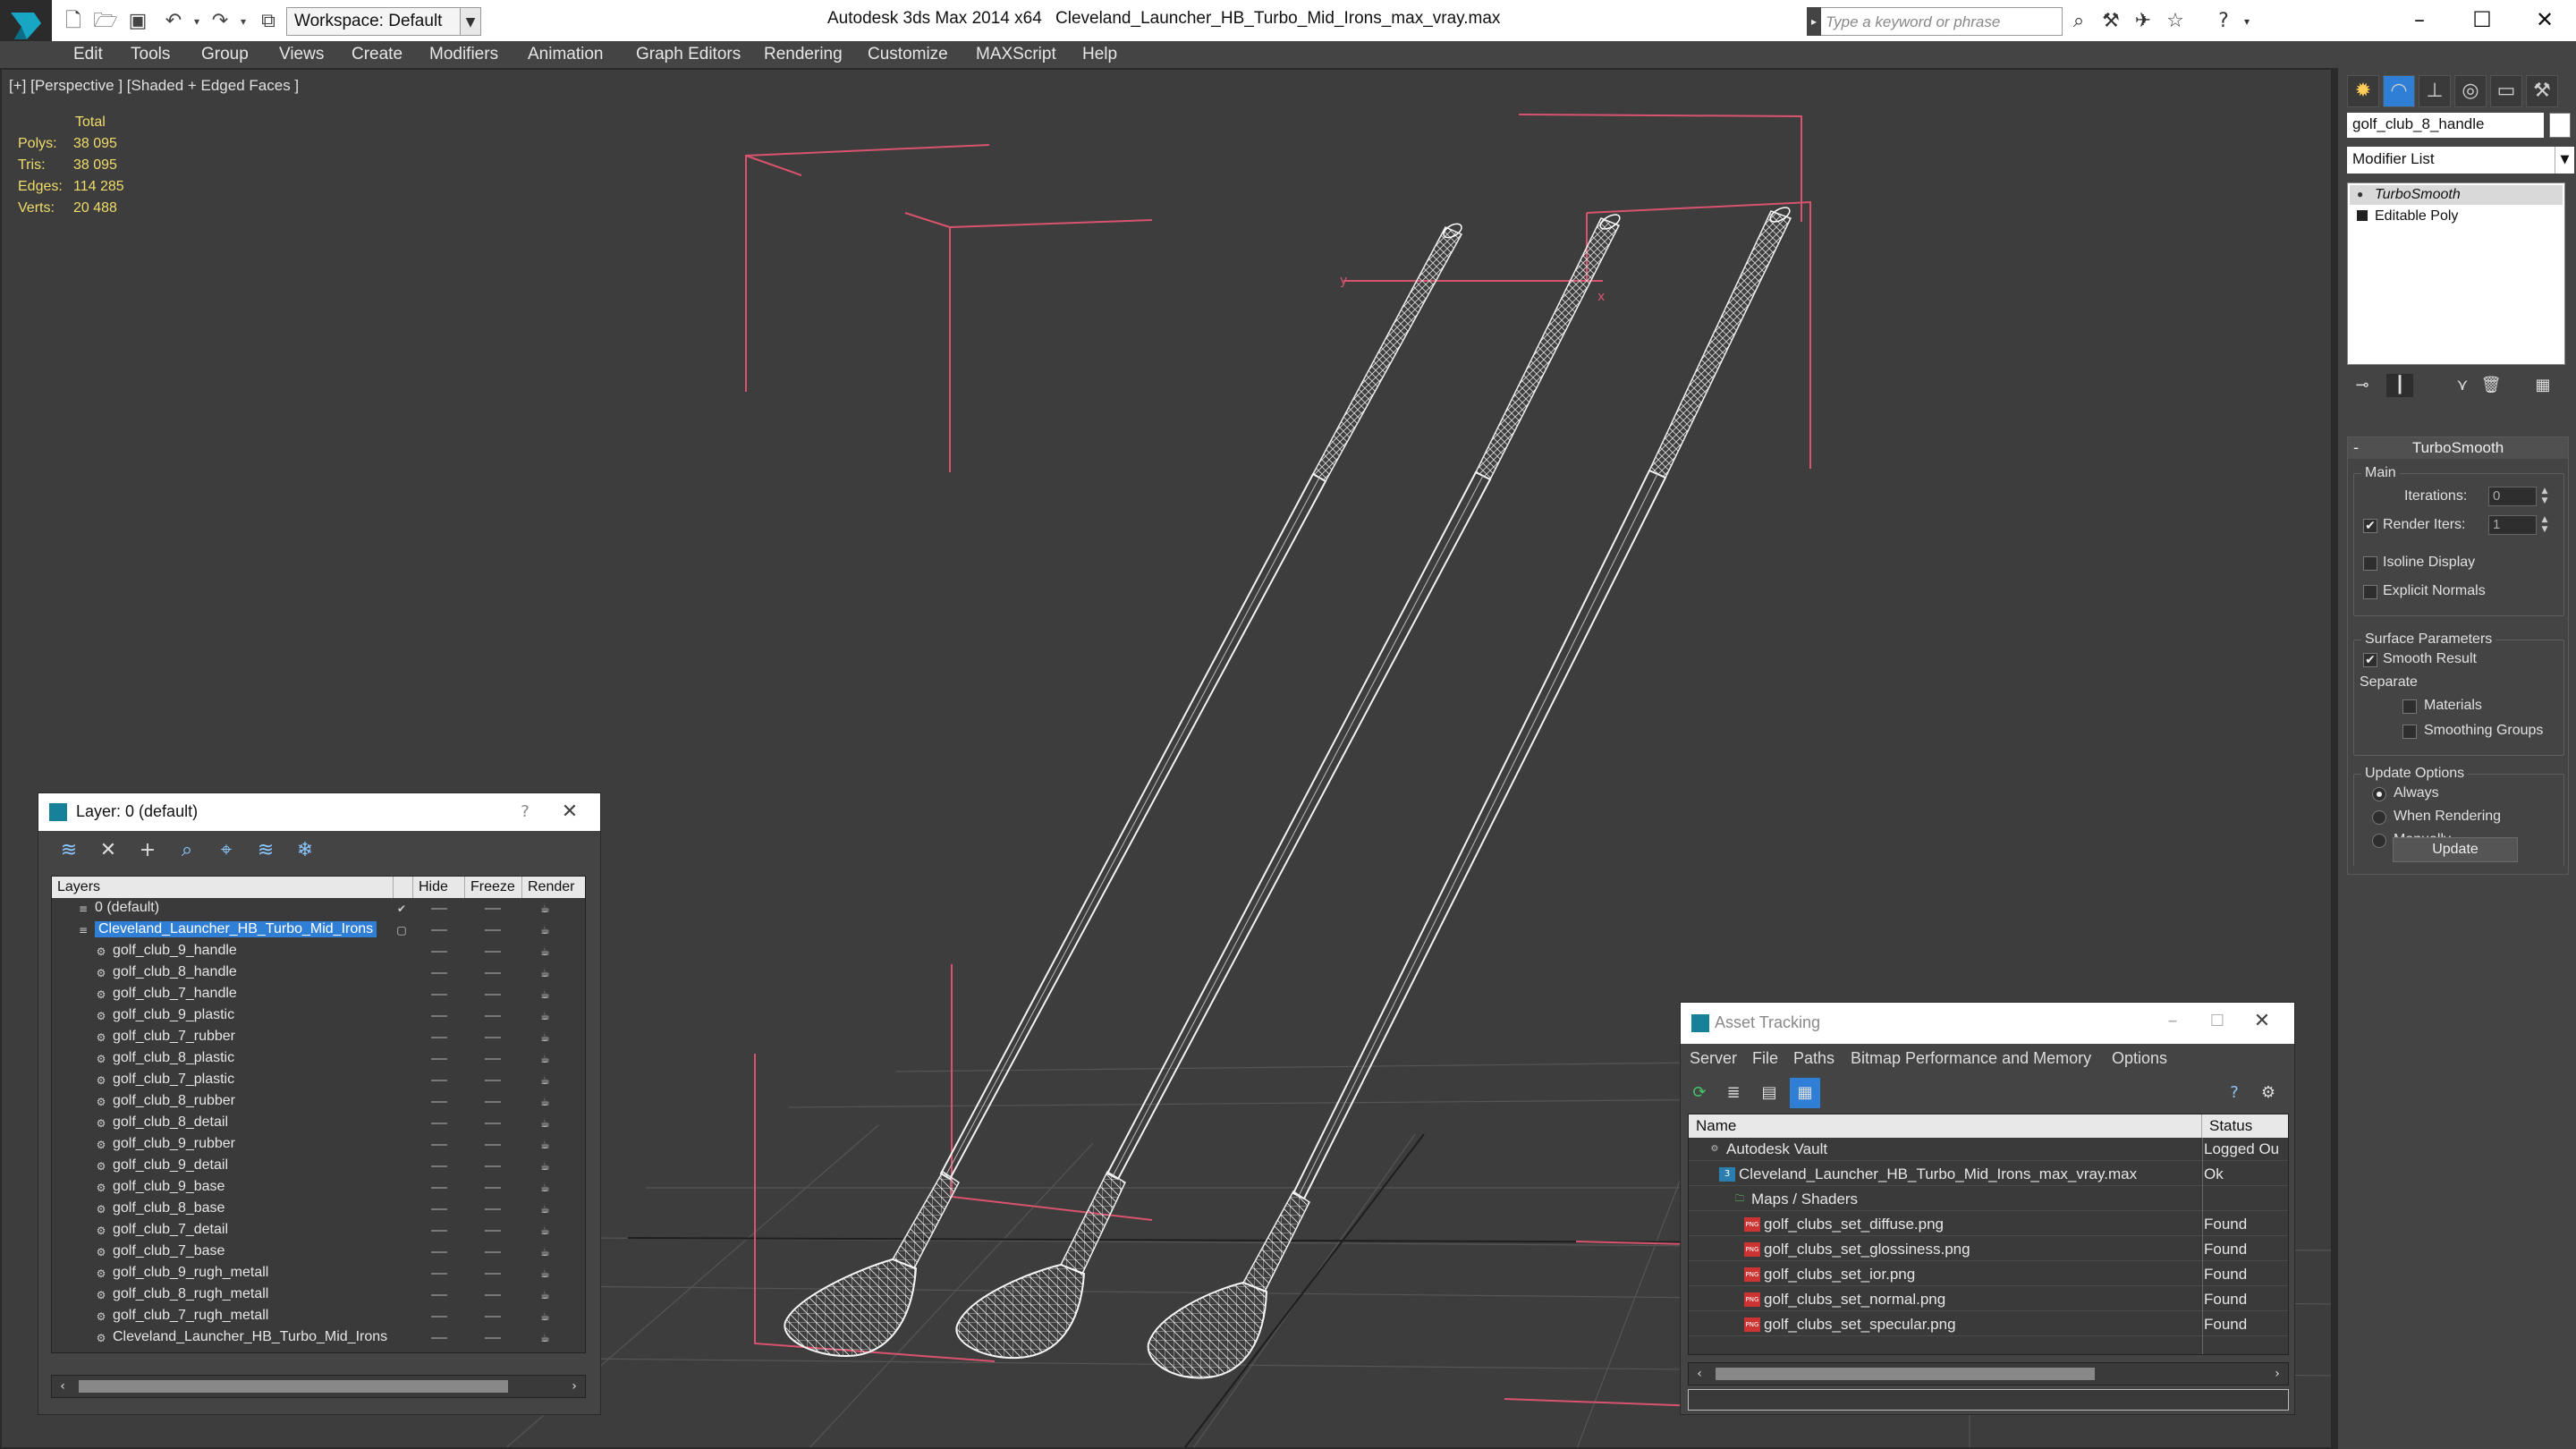  Describe the element at coordinates (401, 930) in the screenshot. I see `set-current-layer-icon: ▢` at that location.